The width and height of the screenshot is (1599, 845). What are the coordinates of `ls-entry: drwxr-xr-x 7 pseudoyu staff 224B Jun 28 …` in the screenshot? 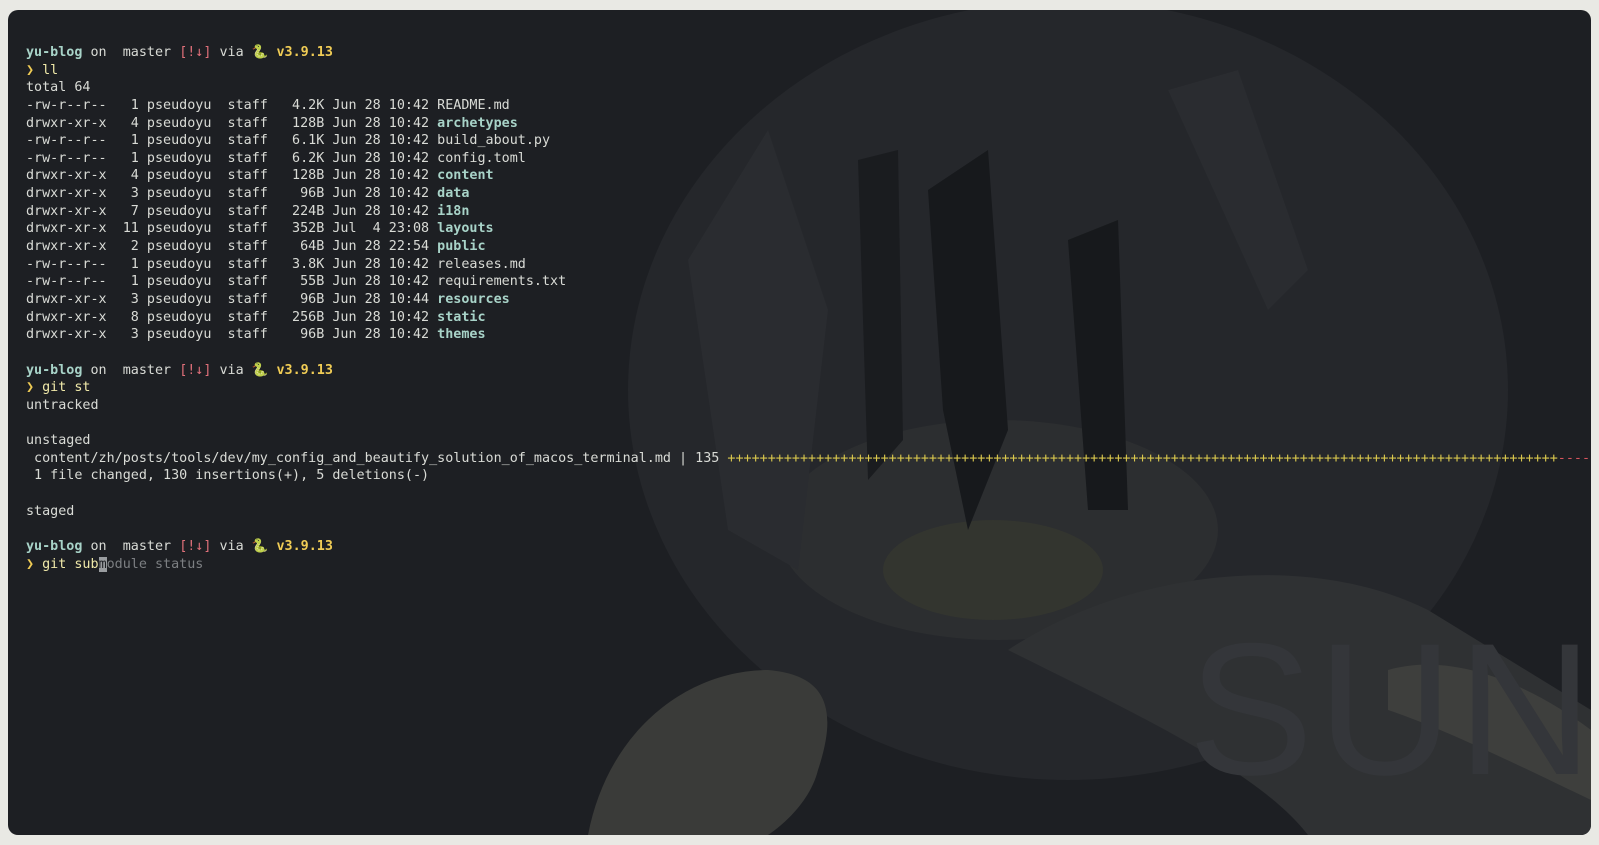 It's located at (248, 211).